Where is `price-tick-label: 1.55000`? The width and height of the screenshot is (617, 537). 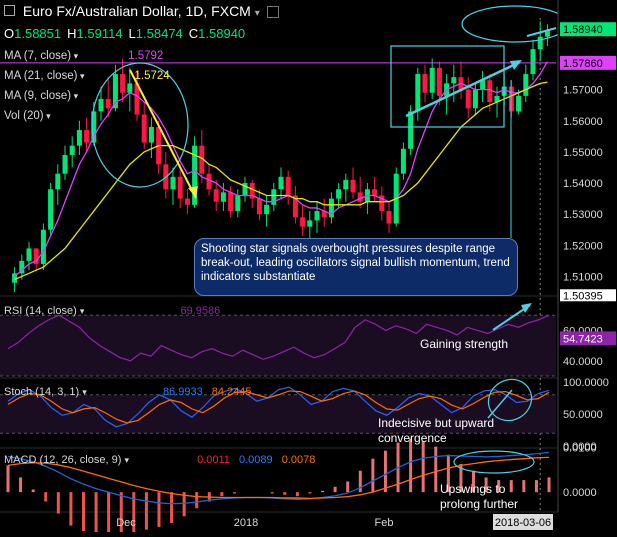
price-tick-label: 1.55000 is located at coordinates (583, 153).